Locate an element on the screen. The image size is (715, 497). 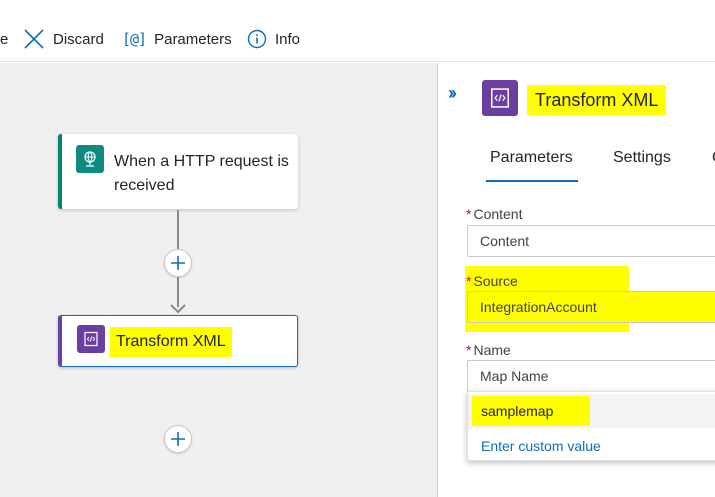
http-request-icon is located at coordinates (90, 159).